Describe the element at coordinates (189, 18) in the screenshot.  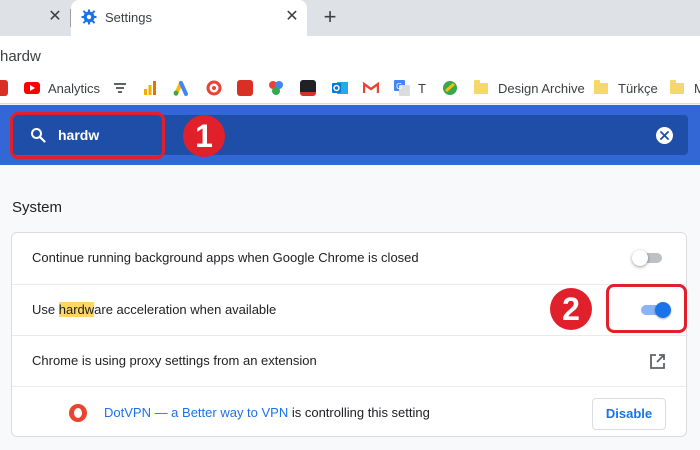
I see `tab-settings: Settings ✕` at that location.